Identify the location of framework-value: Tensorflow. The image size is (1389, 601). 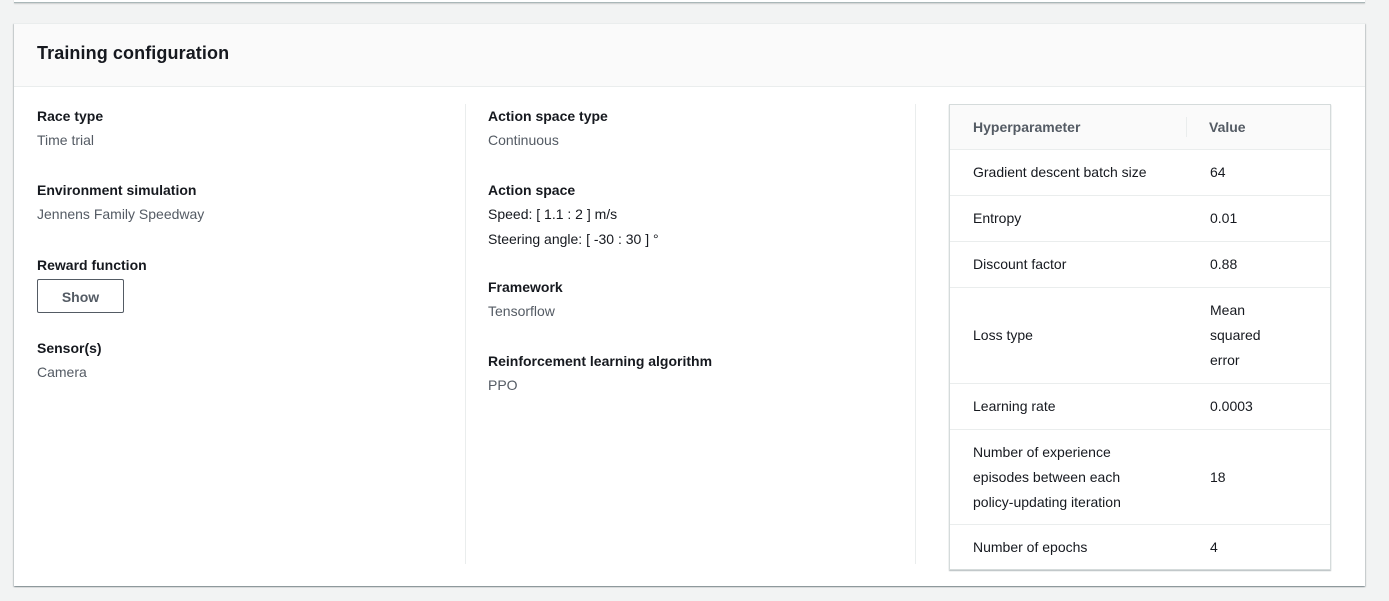
(521, 311).